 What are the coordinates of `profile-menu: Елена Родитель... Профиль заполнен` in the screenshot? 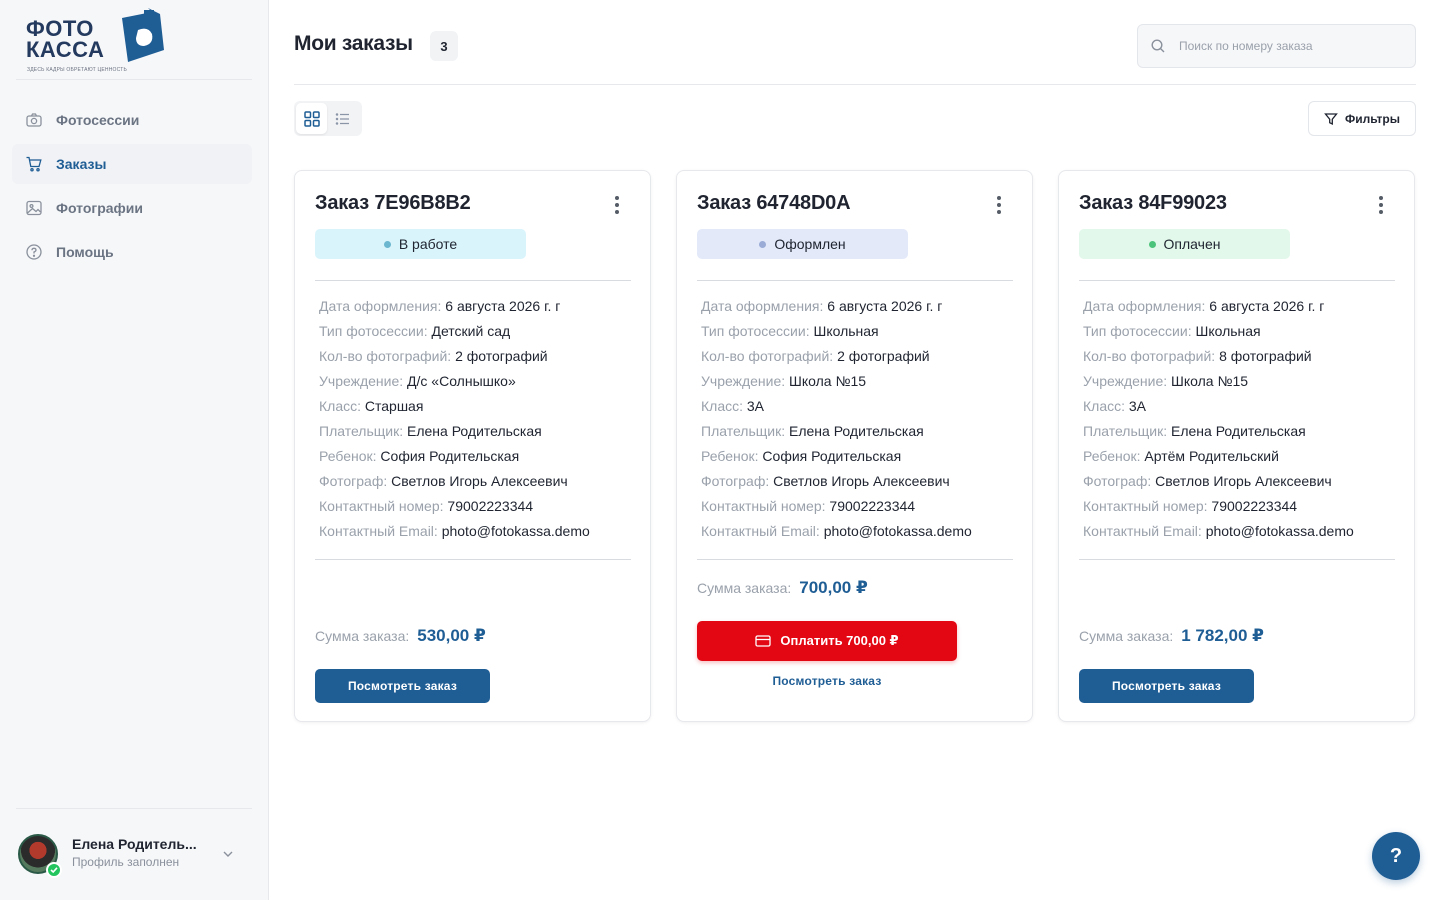 It's located at (134, 855).